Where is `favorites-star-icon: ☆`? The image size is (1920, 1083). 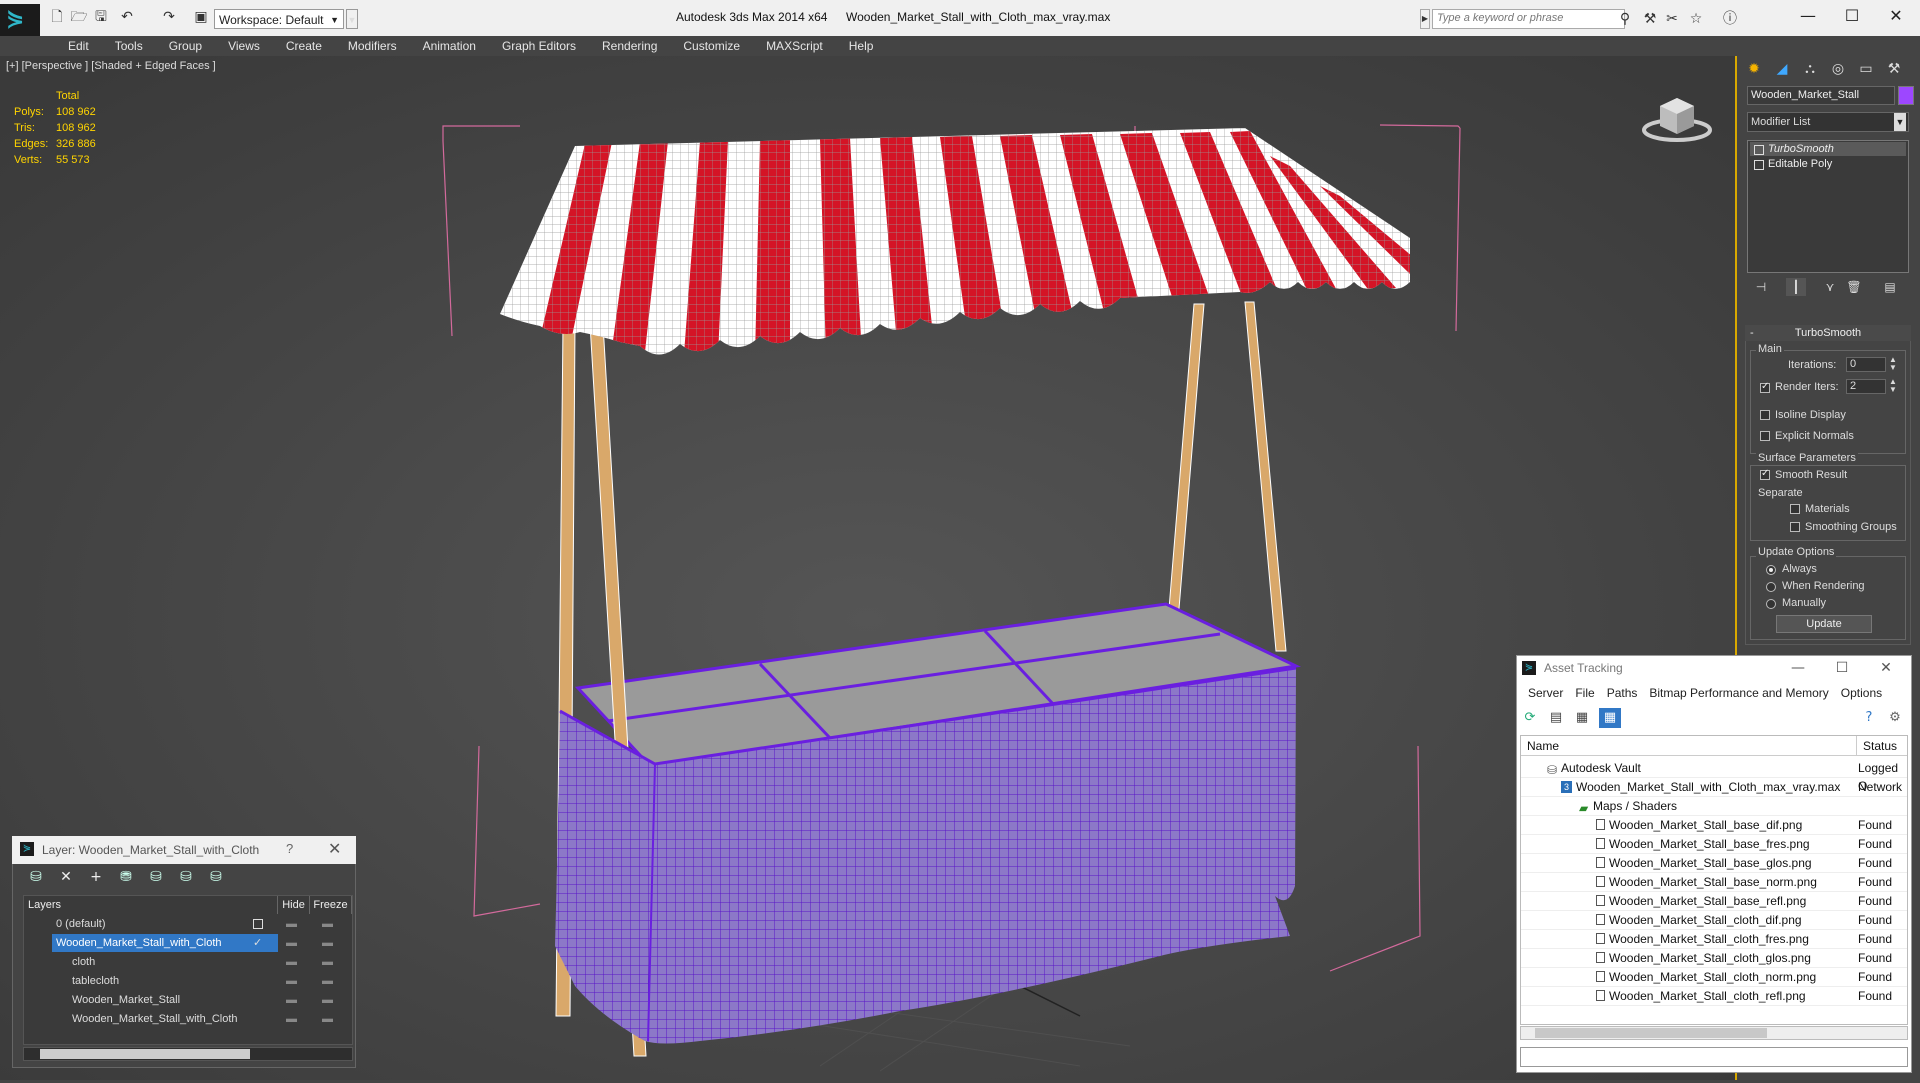 favorites-star-icon: ☆ is located at coordinates (1696, 19).